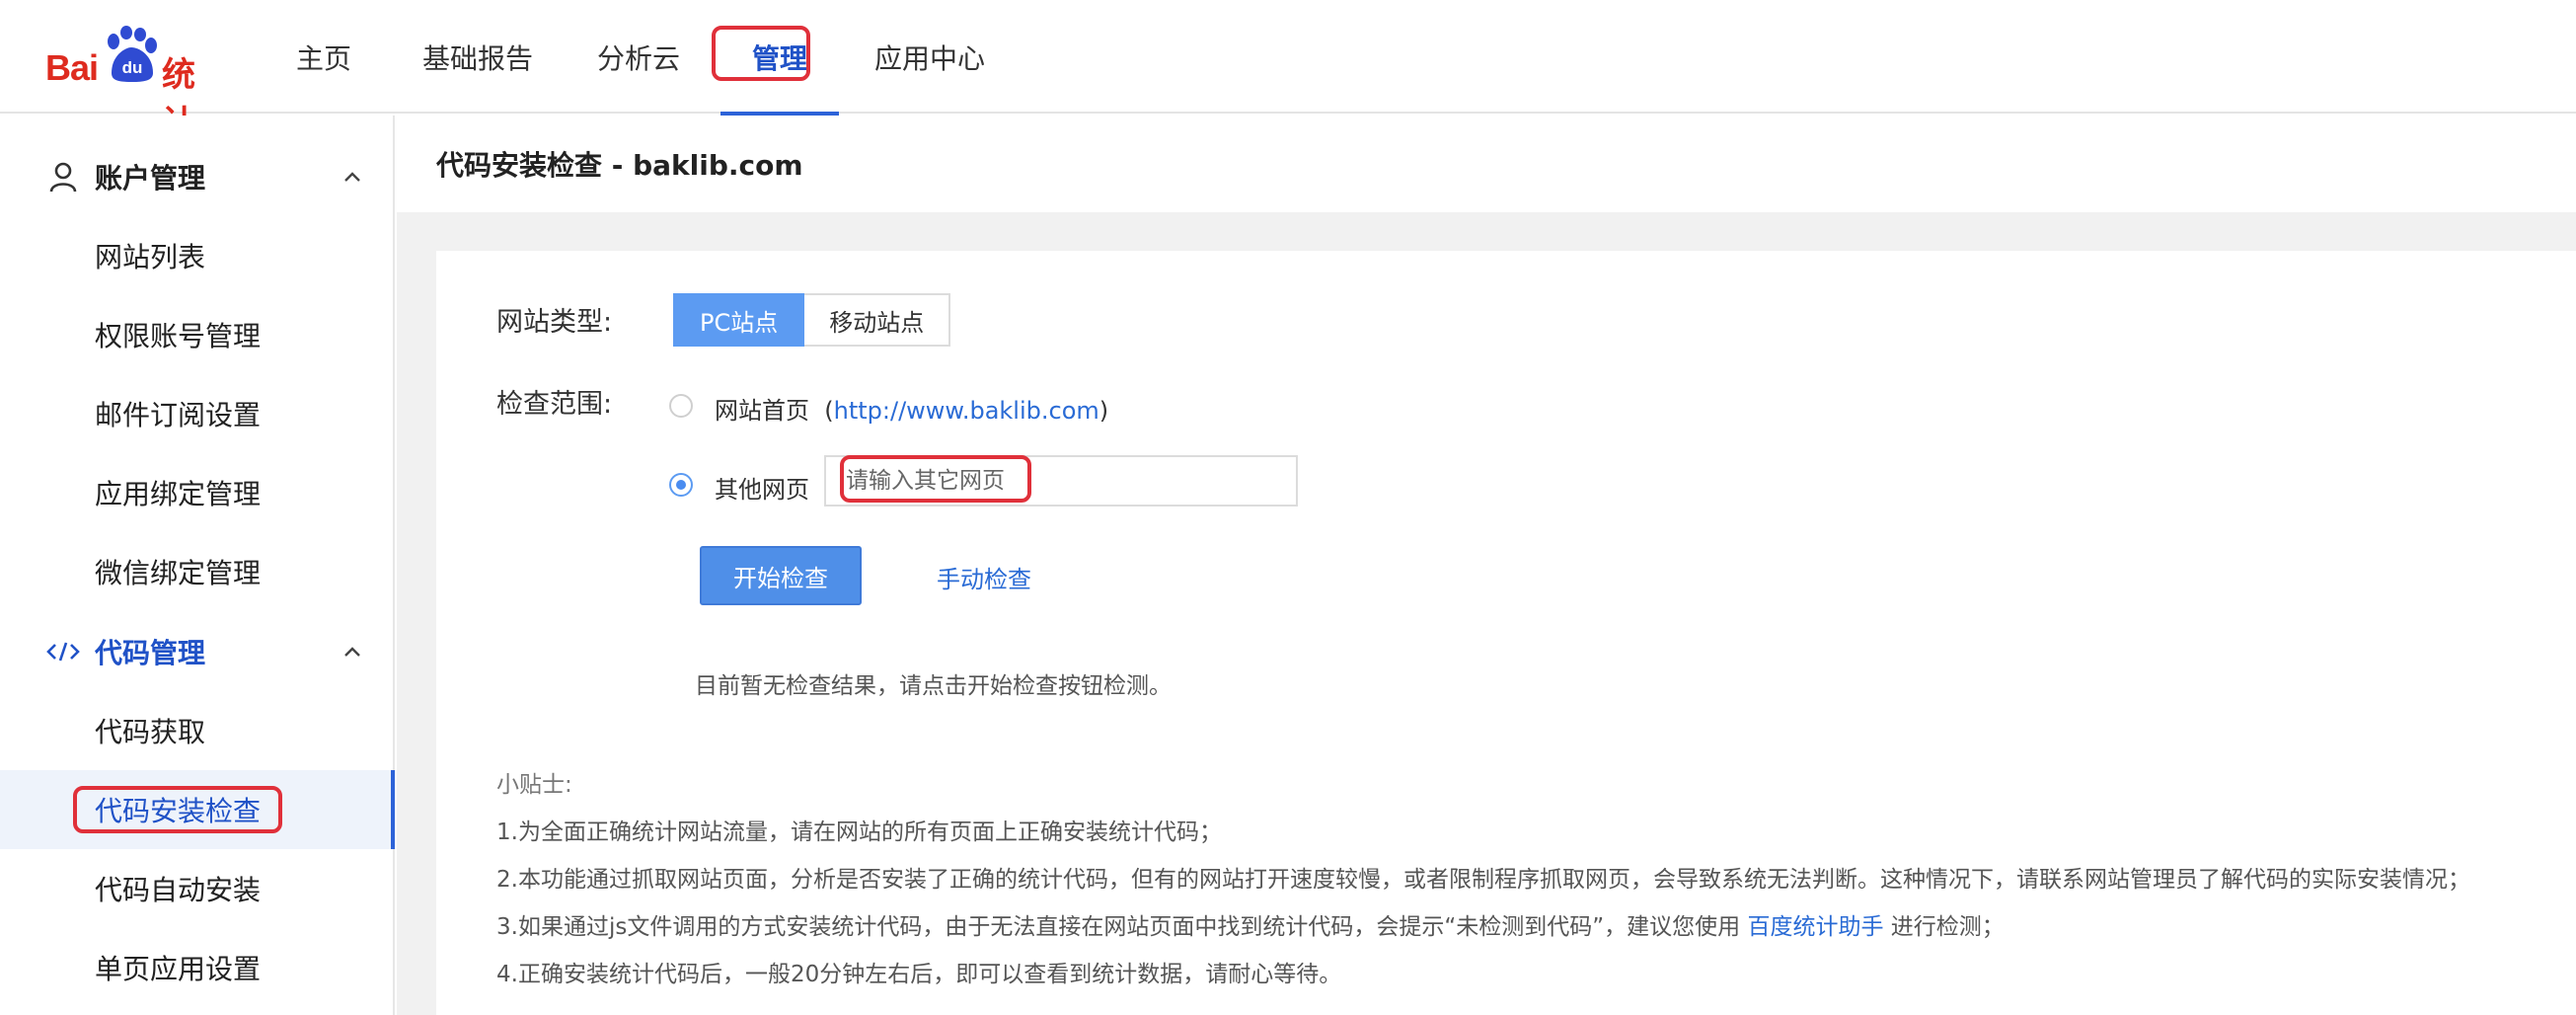 The height and width of the screenshot is (1015, 2576). What do you see at coordinates (779, 58) in the screenshot?
I see `nav-item-manage: 管理` at bounding box center [779, 58].